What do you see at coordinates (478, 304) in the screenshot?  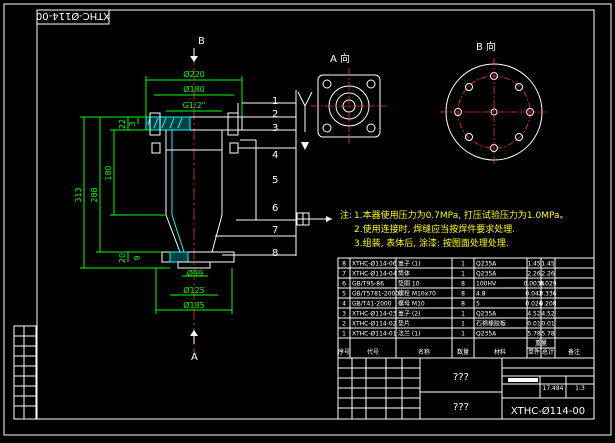 I see `bom-cell-mat: 5` at bounding box center [478, 304].